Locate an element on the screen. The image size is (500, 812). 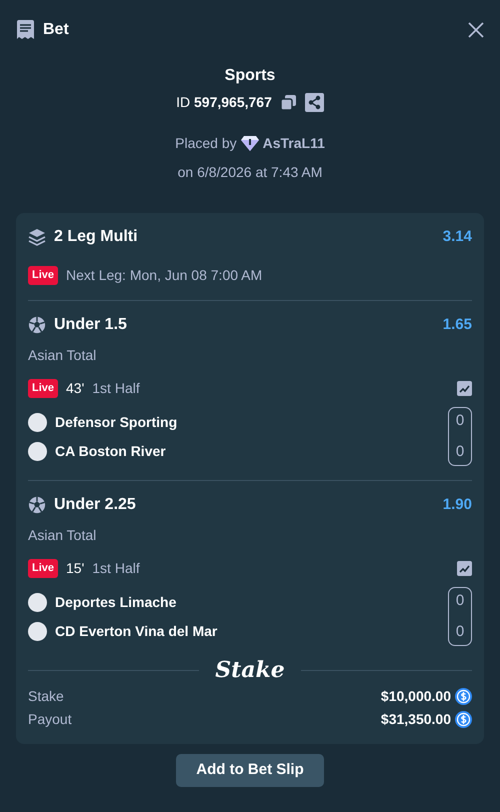
add-to-bet-slip-button: Add to Bet Slip is located at coordinates (250, 770).